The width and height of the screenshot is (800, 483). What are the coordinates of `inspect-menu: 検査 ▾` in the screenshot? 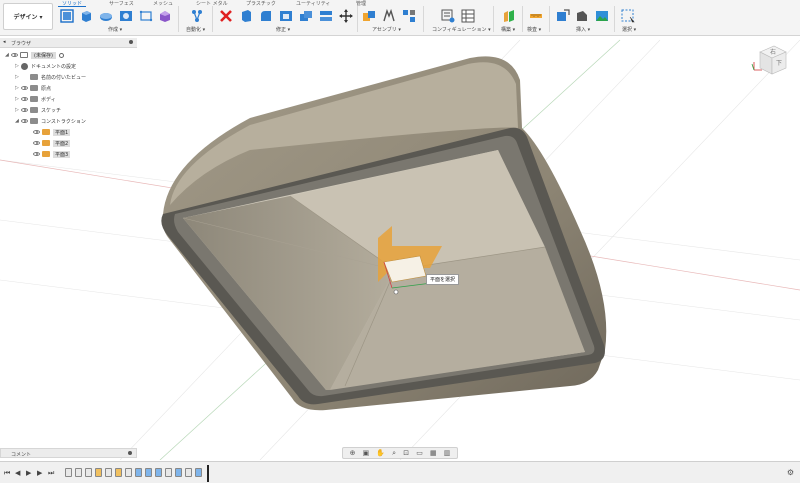 It's located at (534, 29).